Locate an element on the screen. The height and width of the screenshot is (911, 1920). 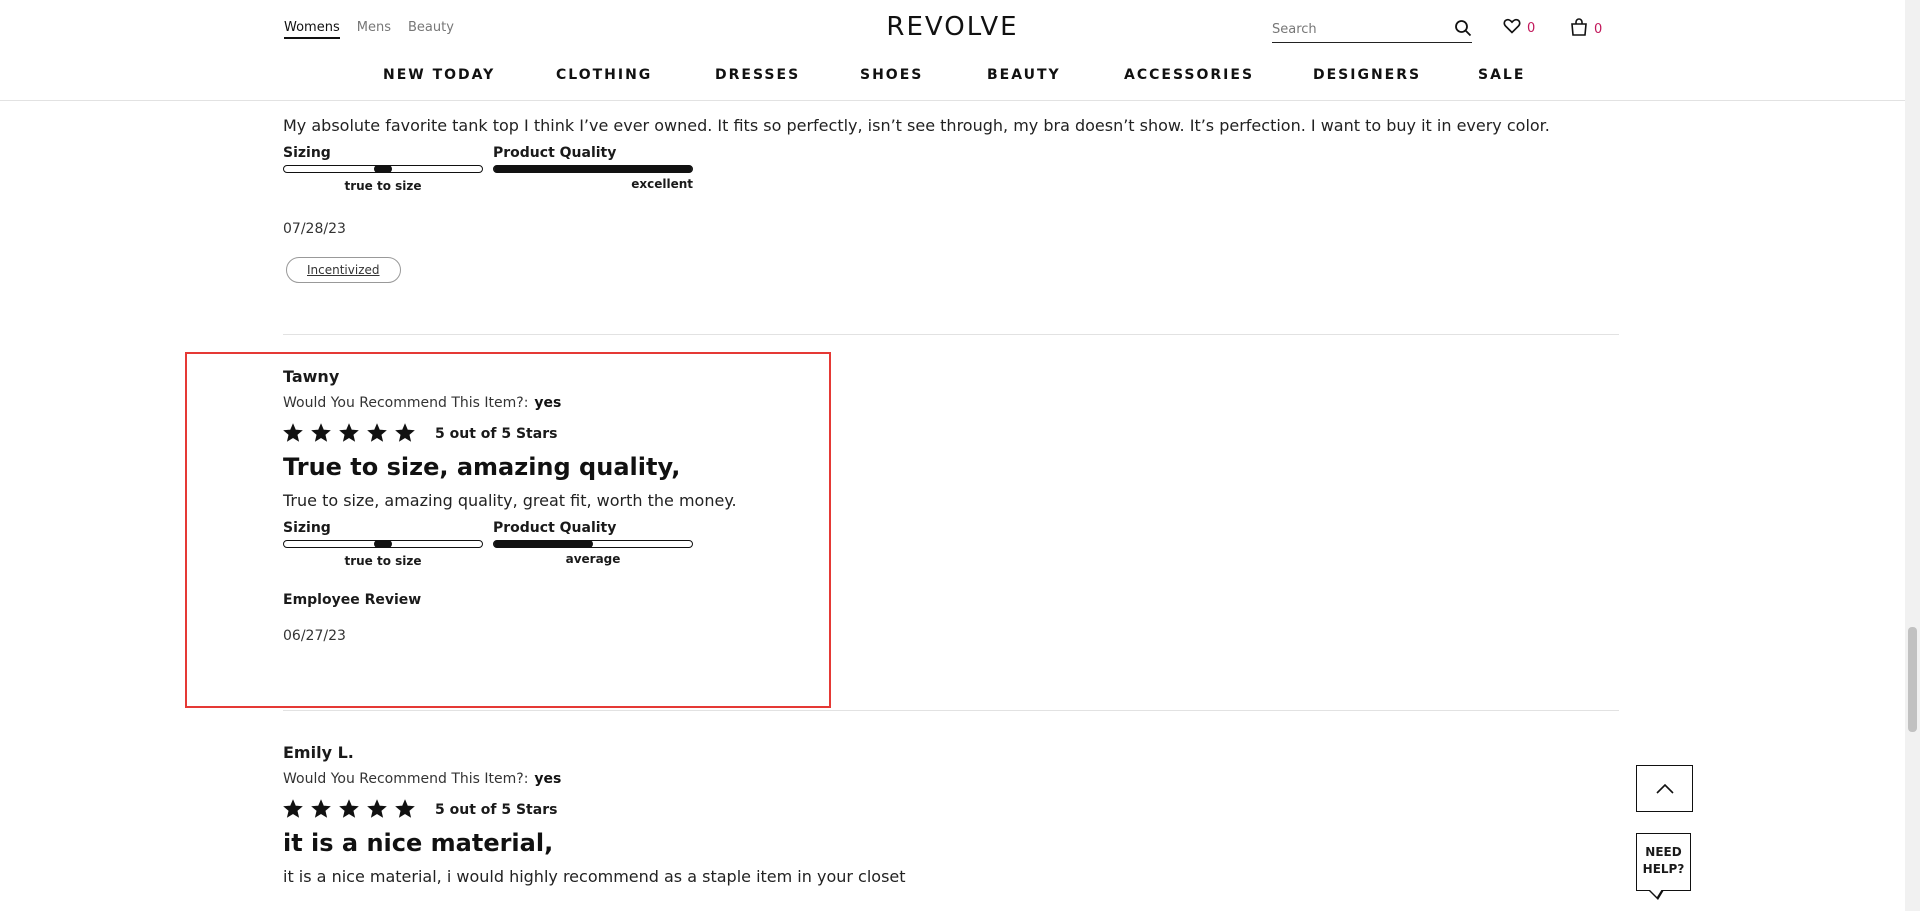
scrollbar-thumb is located at coordinates (1912, 679).